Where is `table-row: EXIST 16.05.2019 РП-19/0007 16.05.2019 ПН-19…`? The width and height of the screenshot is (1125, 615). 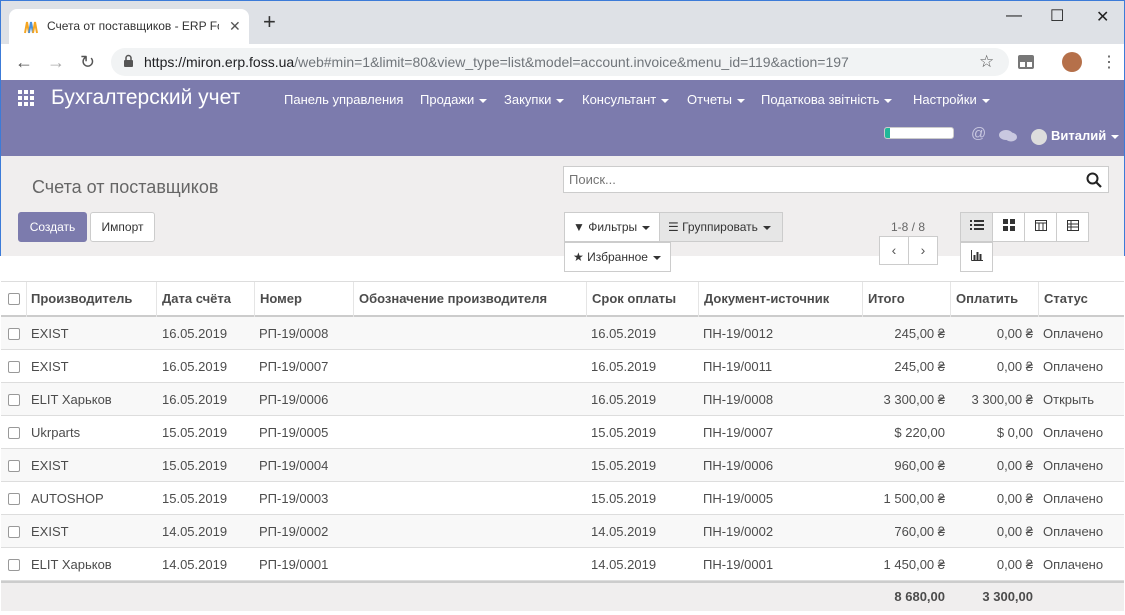
table-row: EXIST 16.05.2019 РП-19/0007 16.05.2019 ПН-19… is located at coordinates (562, 366).